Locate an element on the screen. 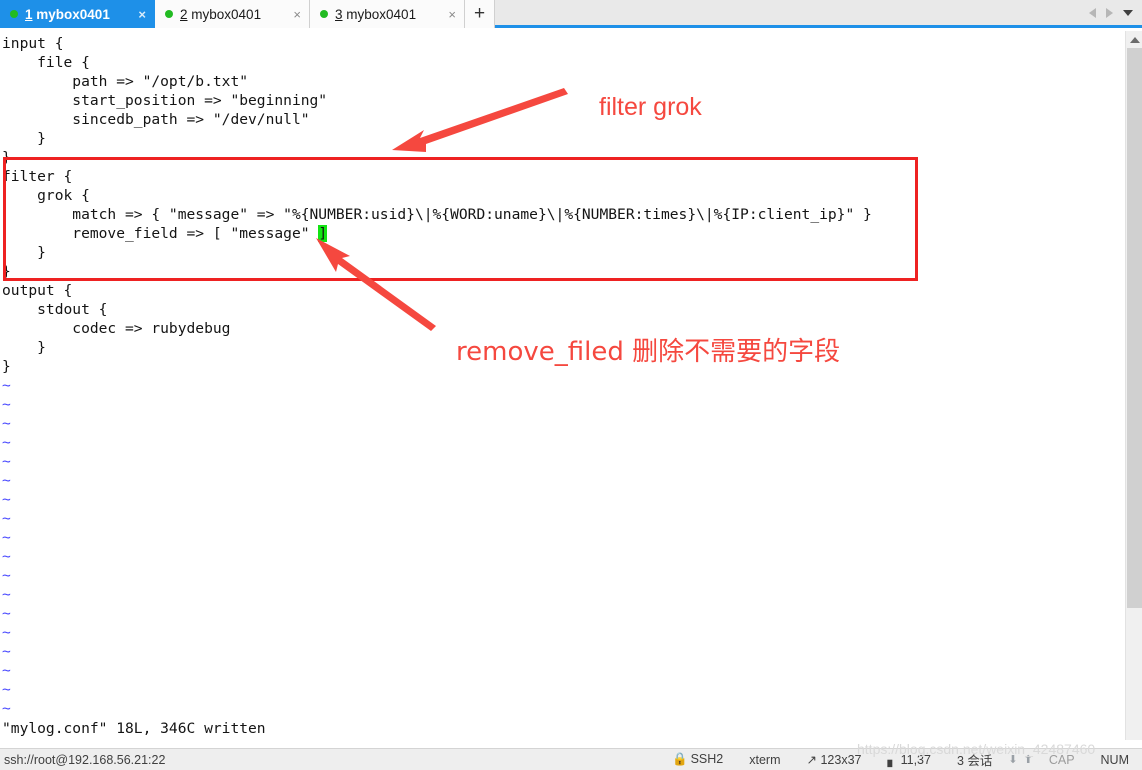 The image size is (1142, 770). tab-bar-controls is located at coordinates (1112, 12).